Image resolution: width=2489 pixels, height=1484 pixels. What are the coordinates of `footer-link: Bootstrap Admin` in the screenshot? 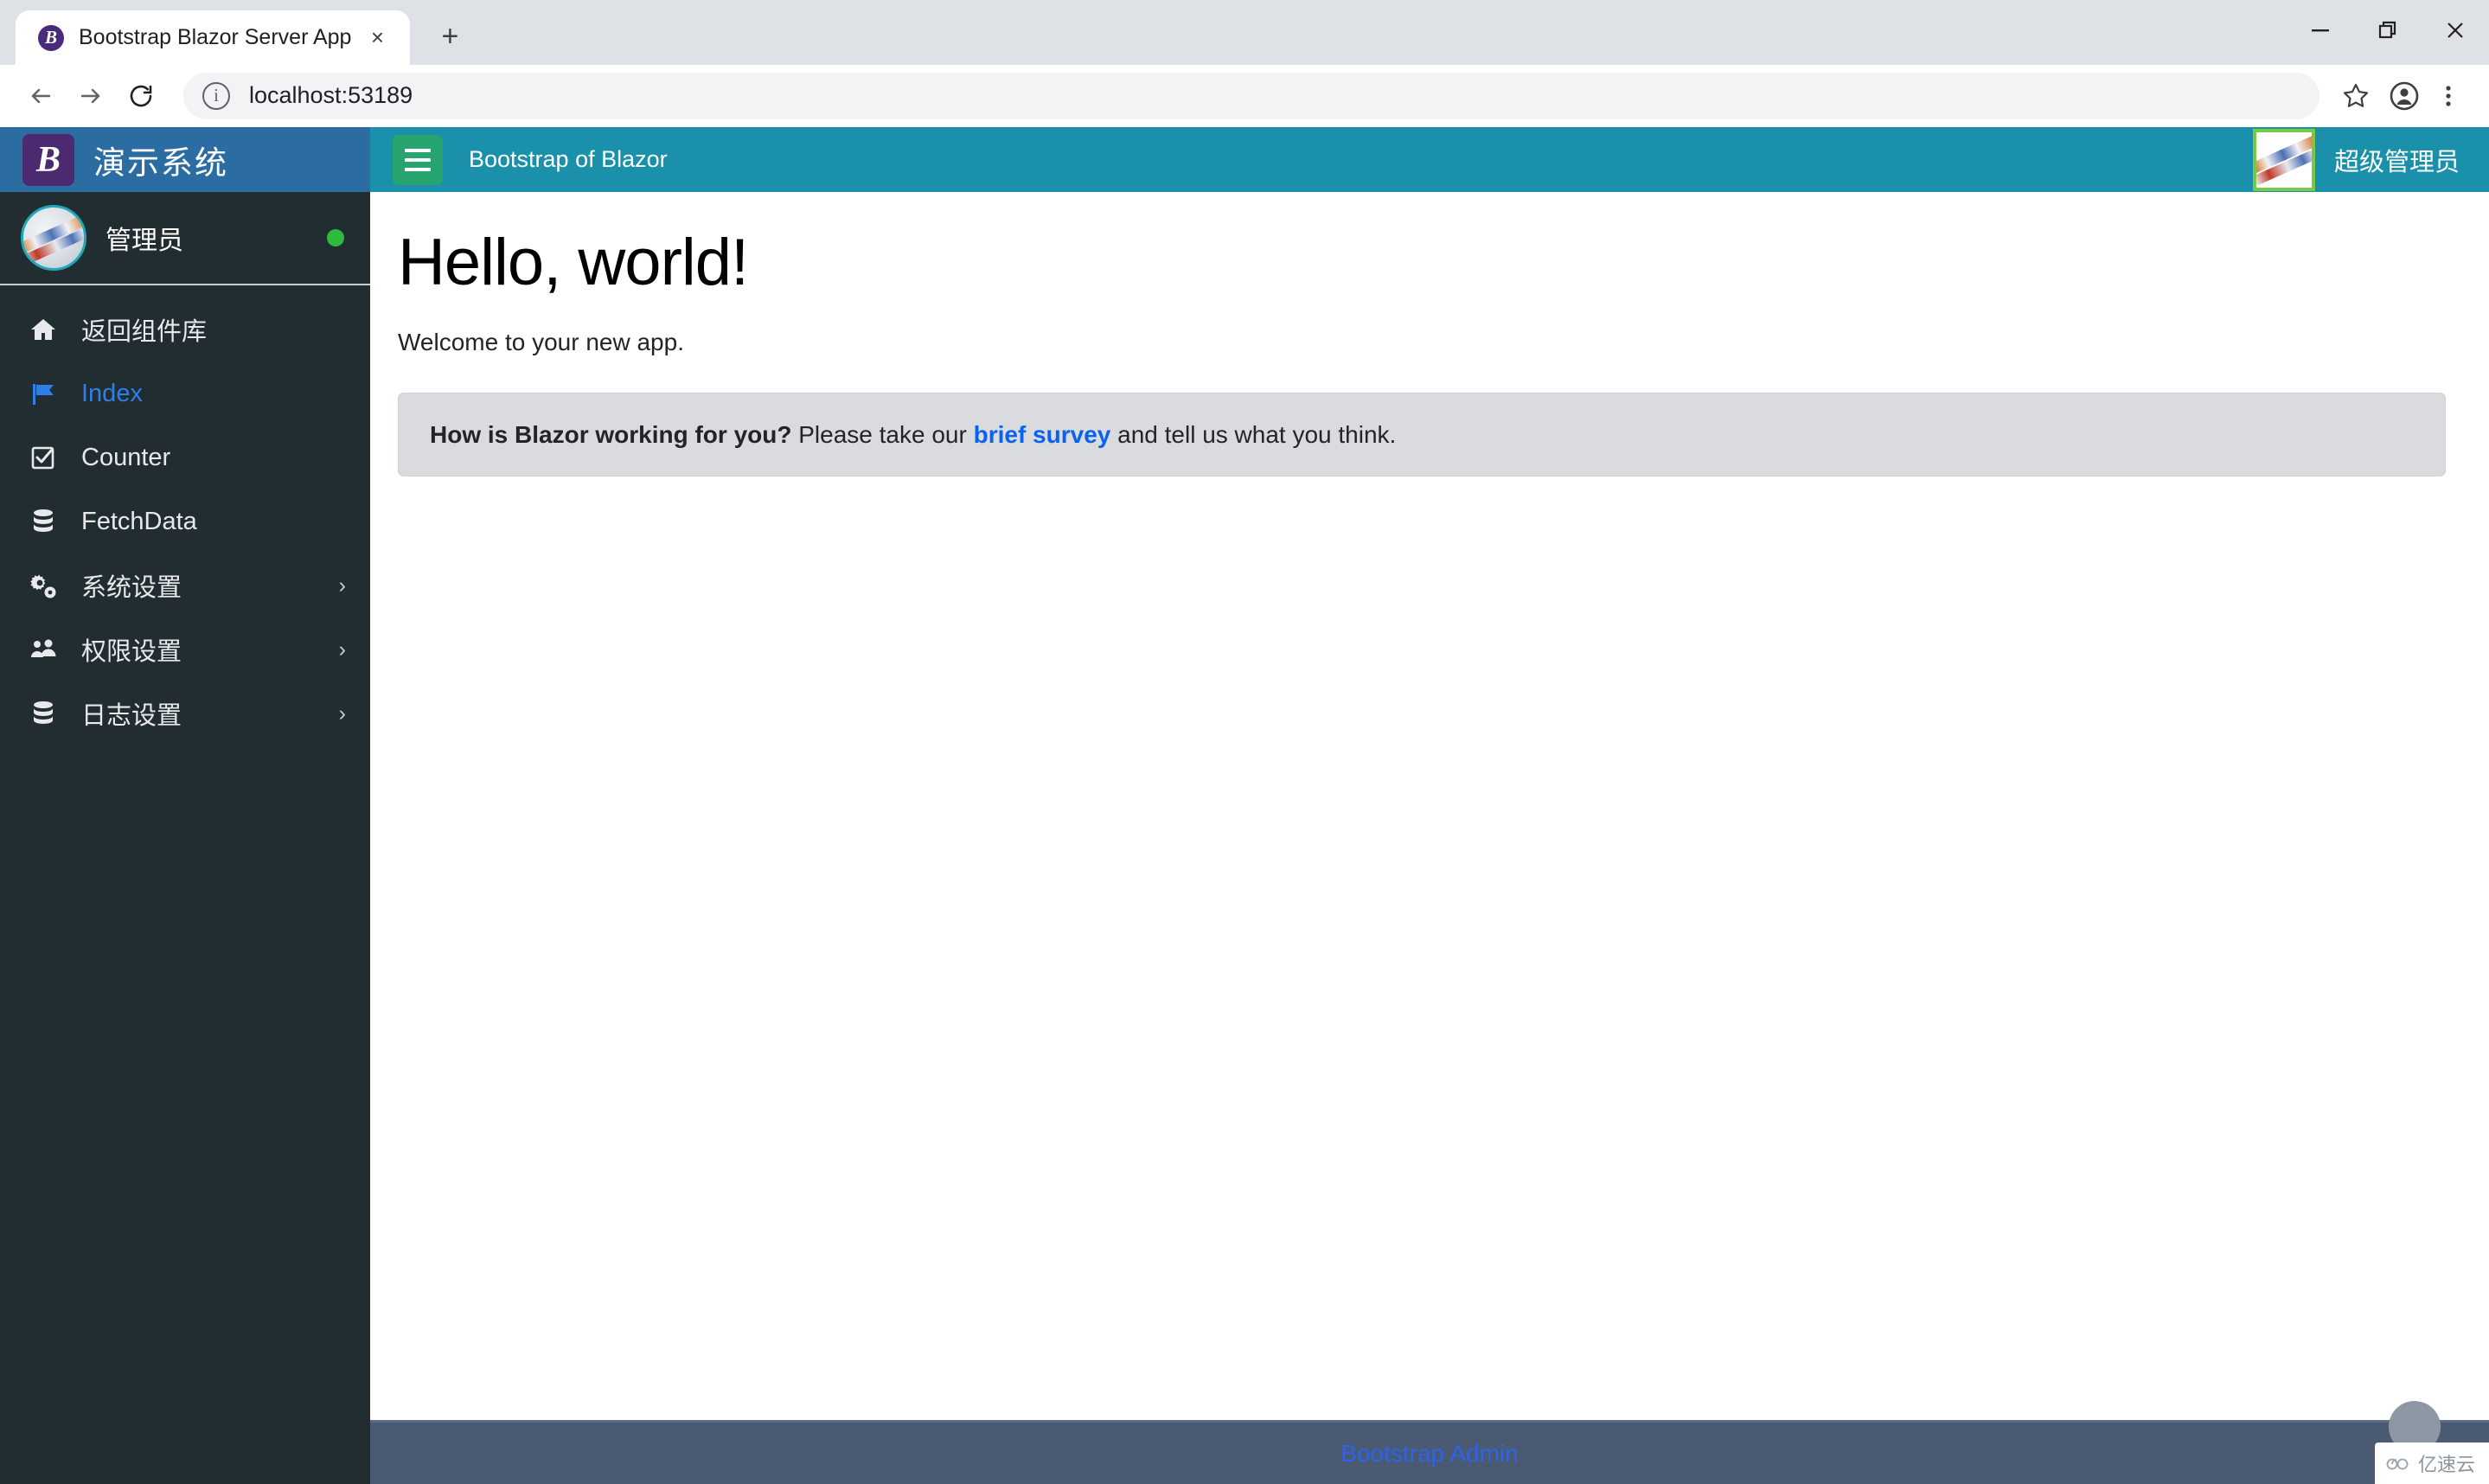 It's located at (1429, 1454).